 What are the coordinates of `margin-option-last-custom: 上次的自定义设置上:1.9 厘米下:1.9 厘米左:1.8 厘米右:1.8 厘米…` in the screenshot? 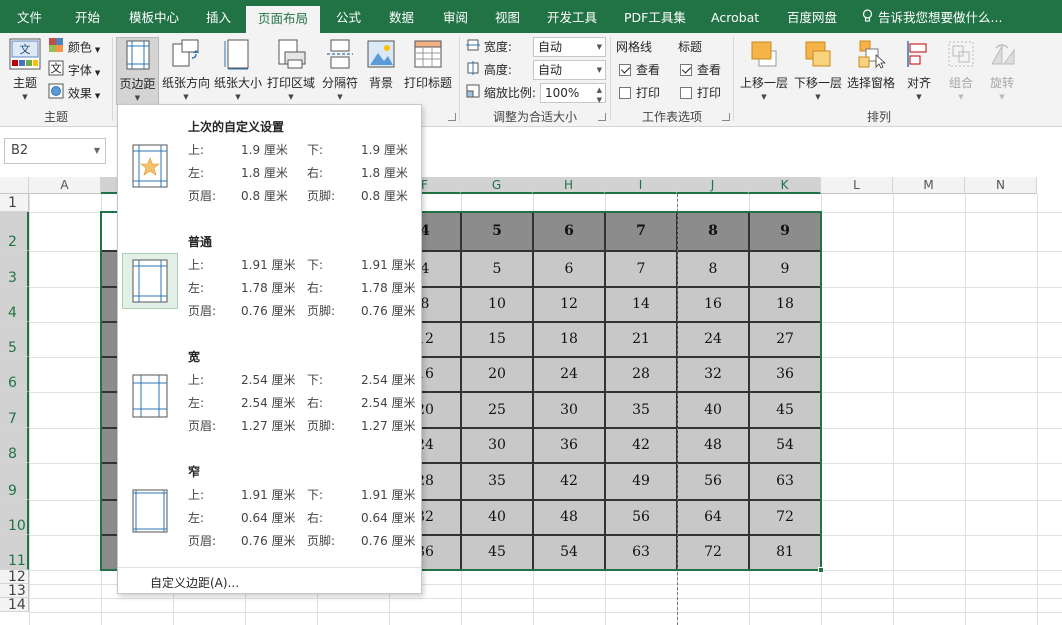 It's located at (270, 166).